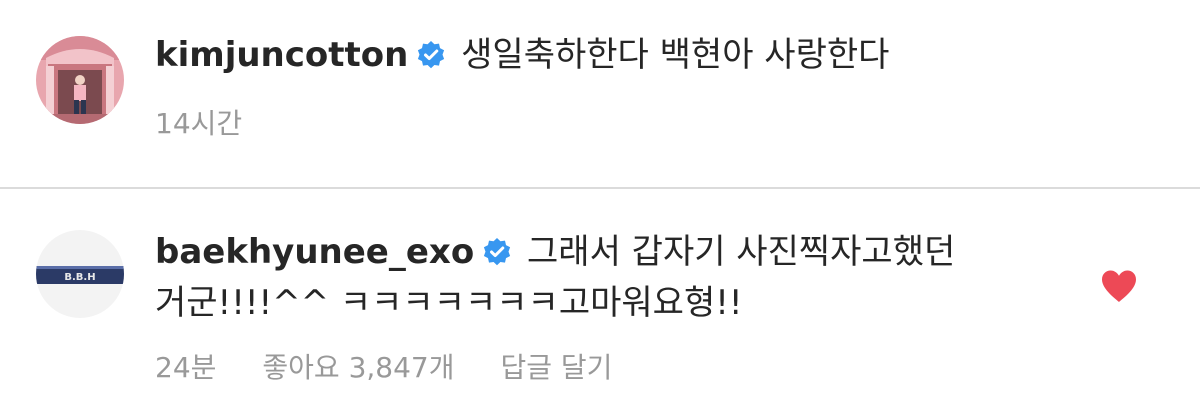 The height and width of the screenshot is (415, 1200). I want to click on profile-photo-icon, so click(80, 80).